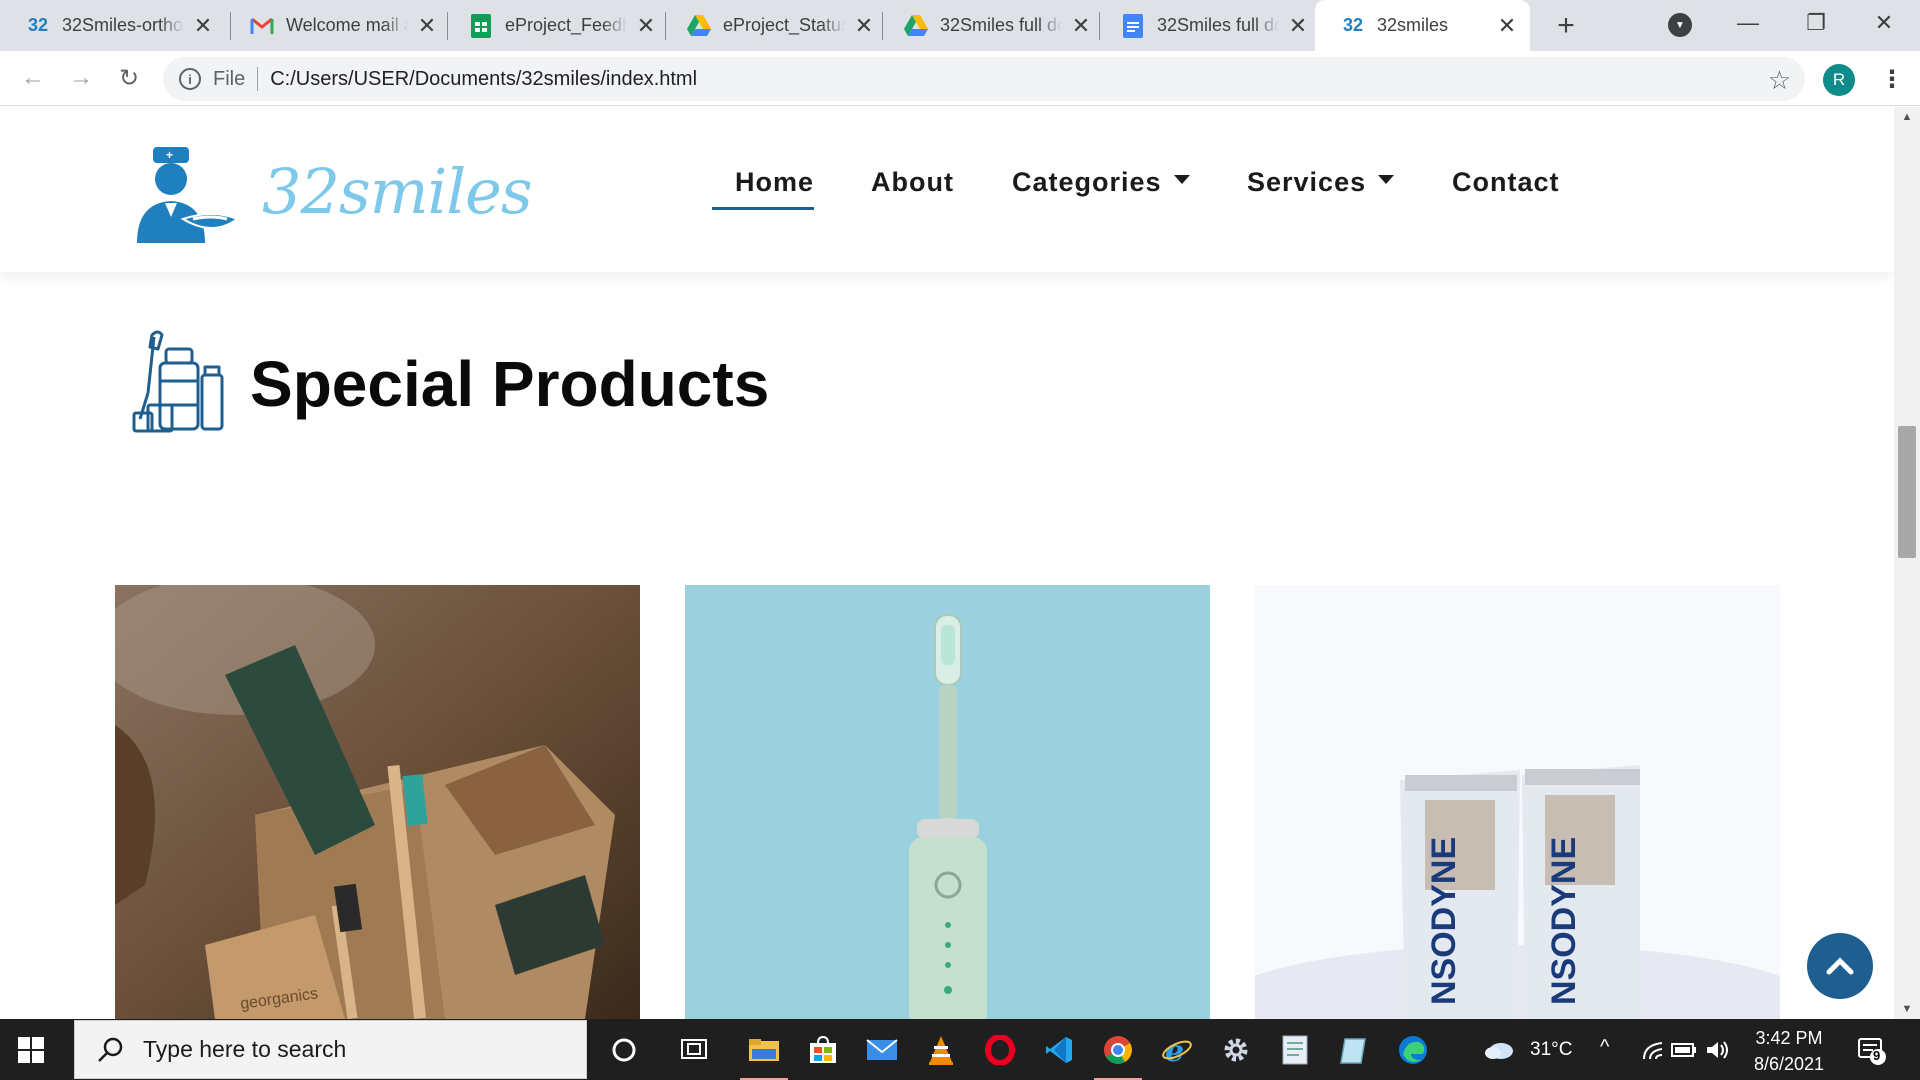 This screenshot has height=1080, width=1920. I want to click on drive-icon, so click(699, 26).